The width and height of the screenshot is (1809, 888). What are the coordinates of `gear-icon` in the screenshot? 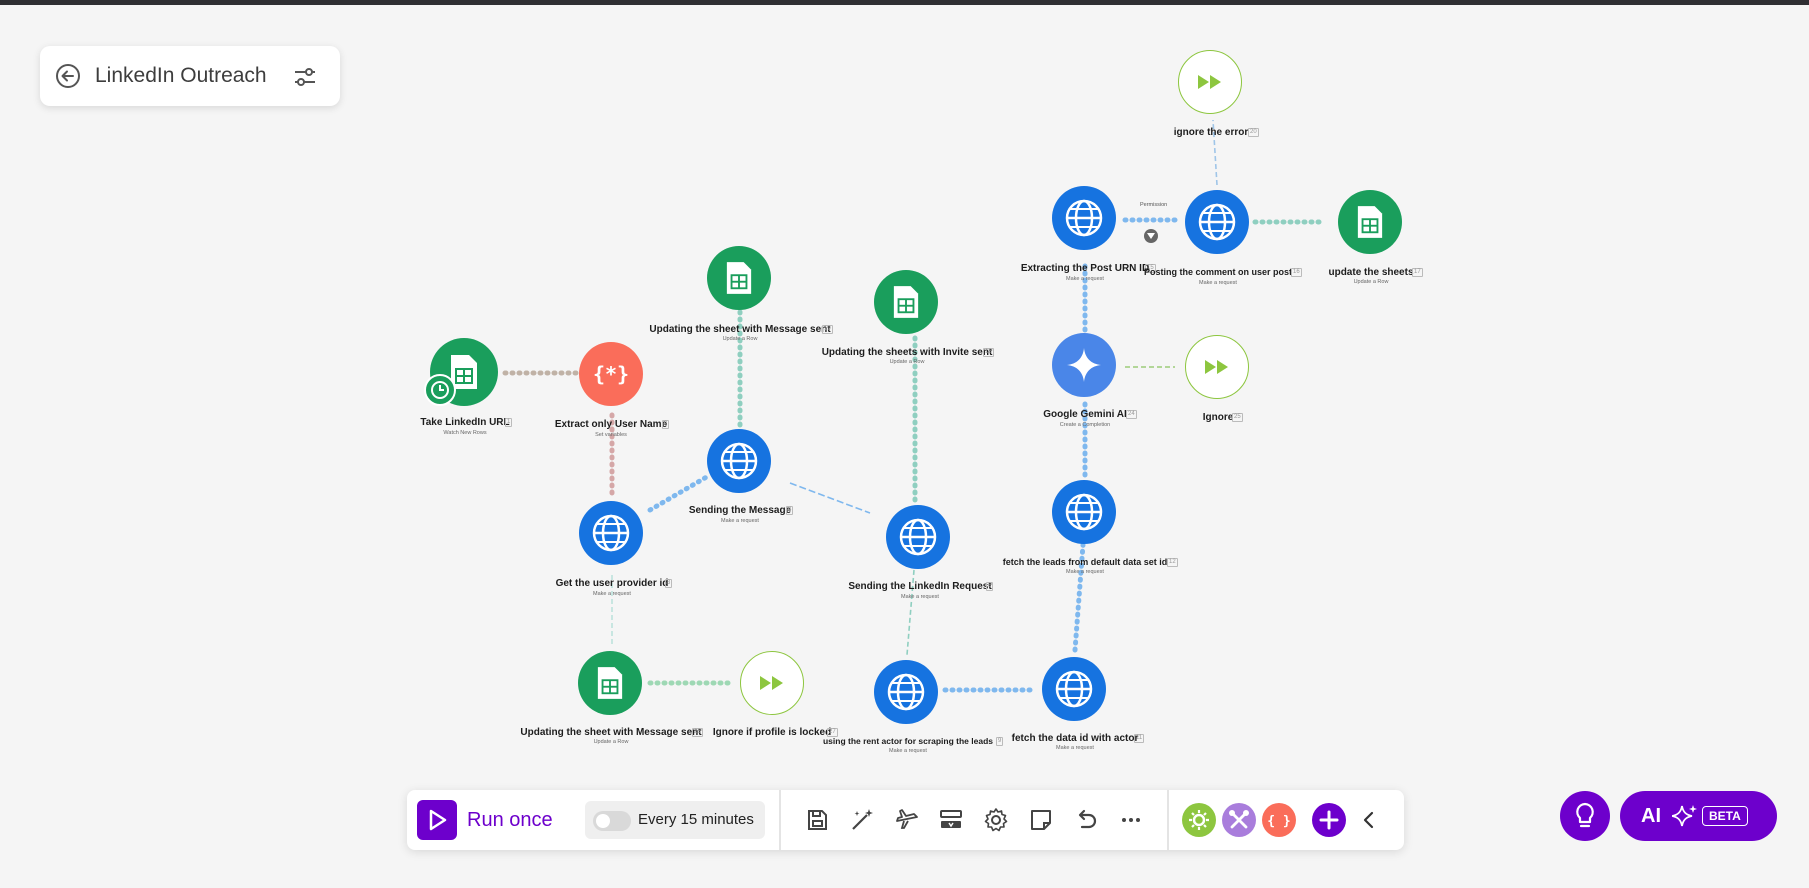 It's located at (996, 820).